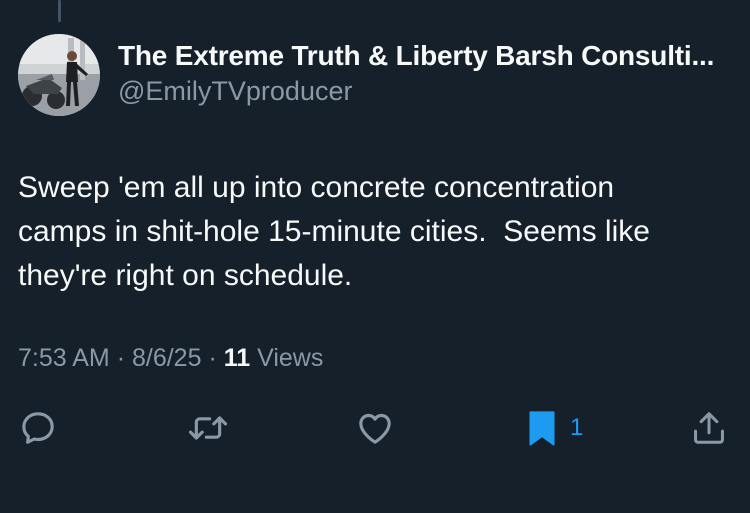 This screenshot has height=513, width=750. I want to click on tweet-time: 7:53 AM, so click(64, 358).